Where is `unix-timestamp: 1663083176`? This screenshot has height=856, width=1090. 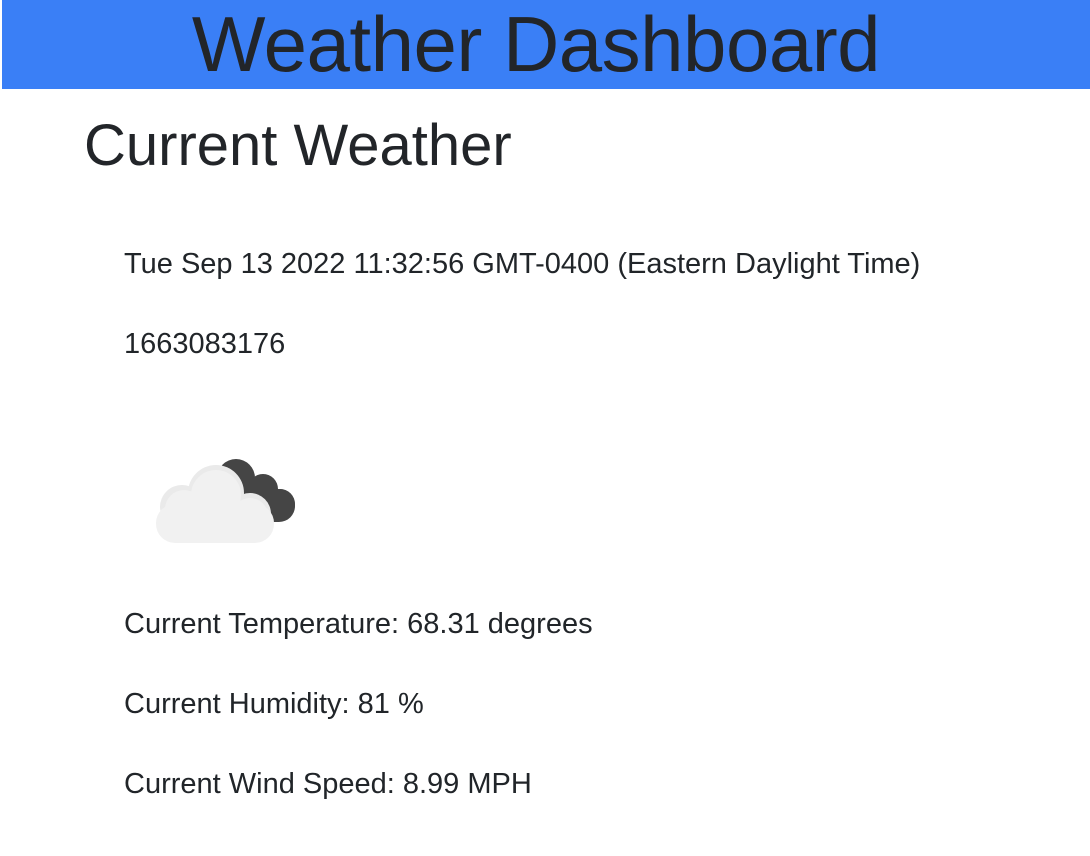
unix-timestamp: 1663083176 is located at coordinates (205, 344).